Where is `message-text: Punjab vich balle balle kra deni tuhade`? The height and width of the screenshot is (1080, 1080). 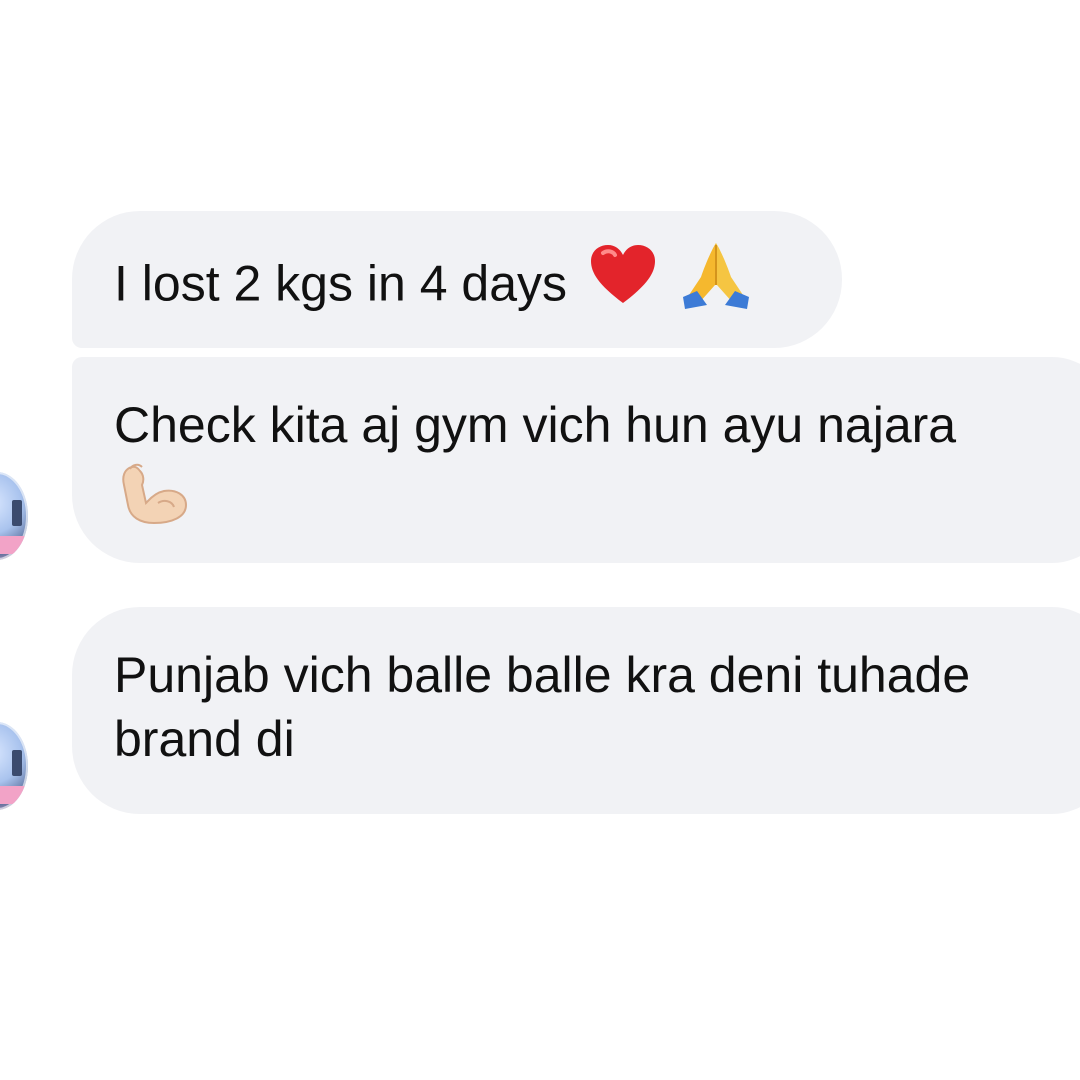
message-text: Punjab vich balle balle kra deni tuhade is located at coordinates (542, 675).